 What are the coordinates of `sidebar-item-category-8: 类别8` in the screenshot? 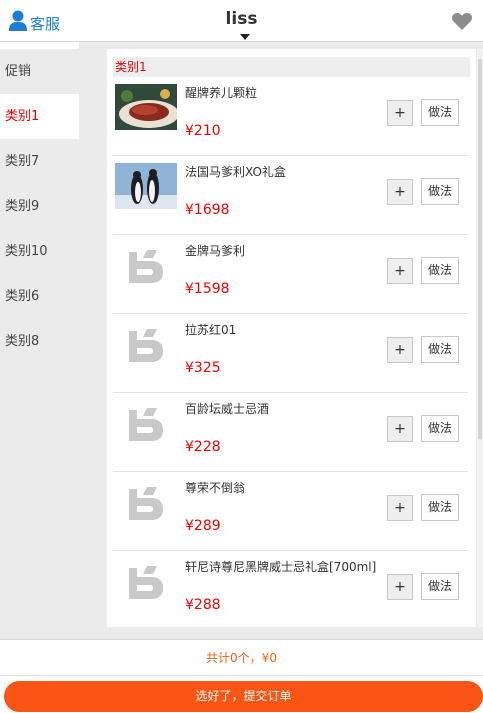 It's located at (39, 341).